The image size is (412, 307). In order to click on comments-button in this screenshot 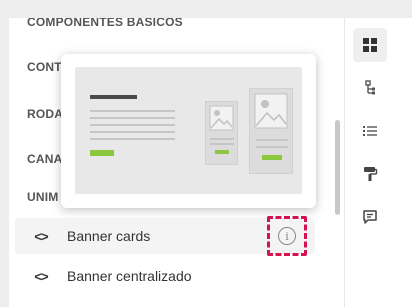, I will do `click(370, 217)`.